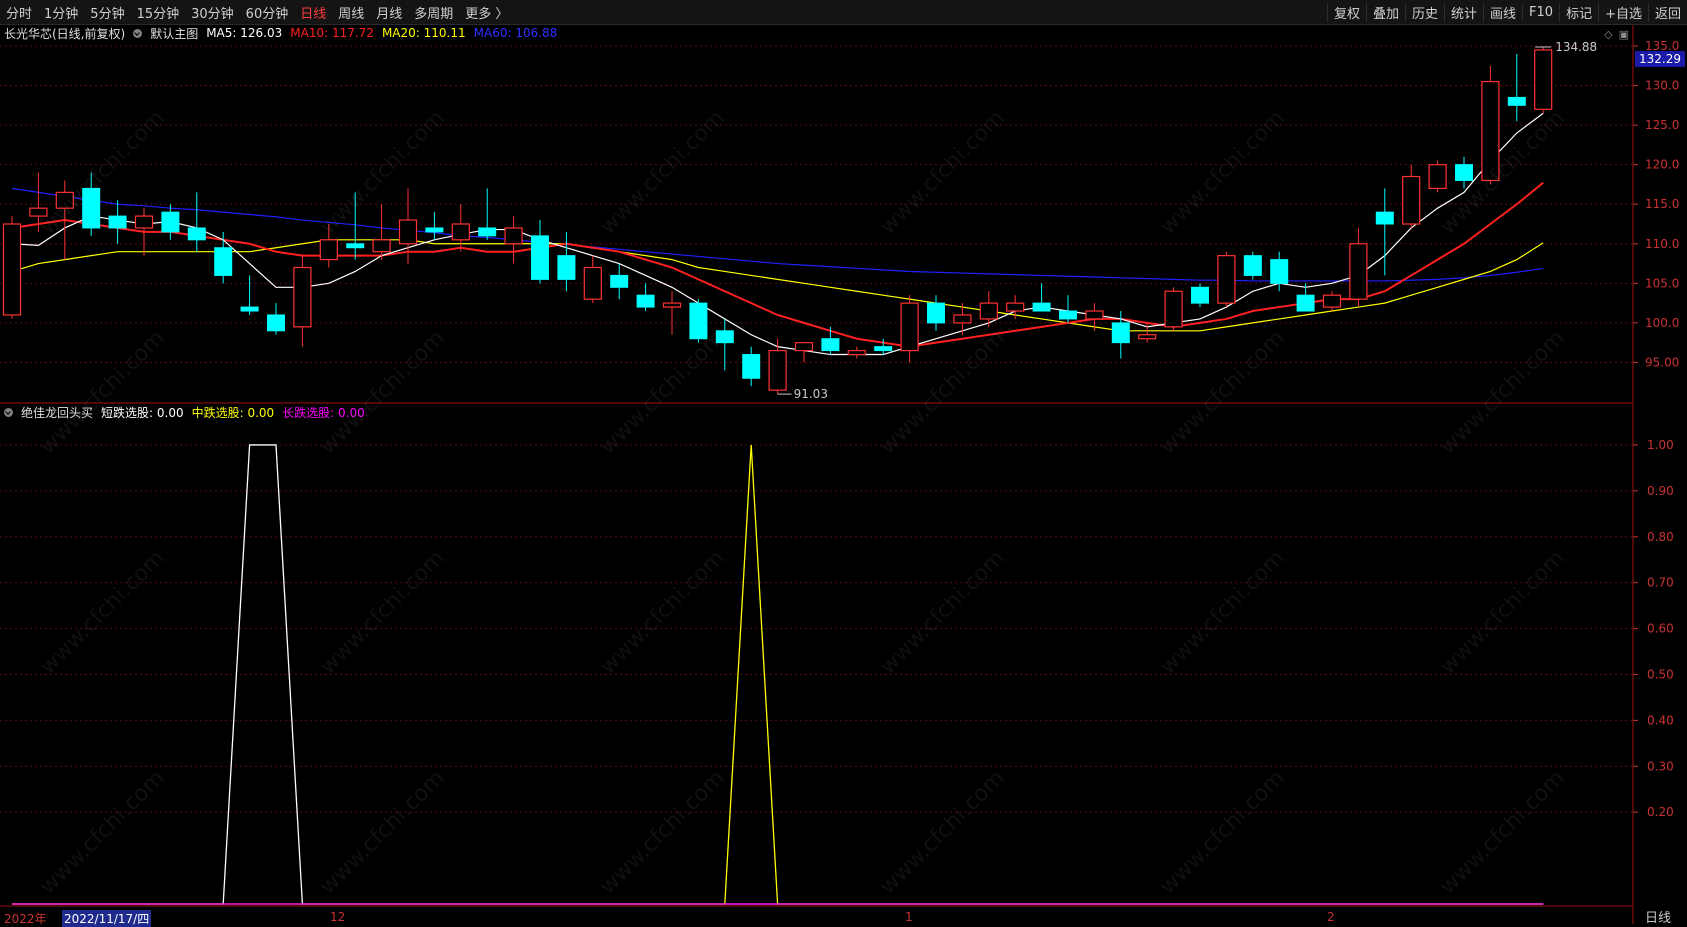 This screenshot has height=927, width=1687. Describe the element at coordinates (1658, 916) in the screenshot. I see `period-tab-daily: 日线` at that location.